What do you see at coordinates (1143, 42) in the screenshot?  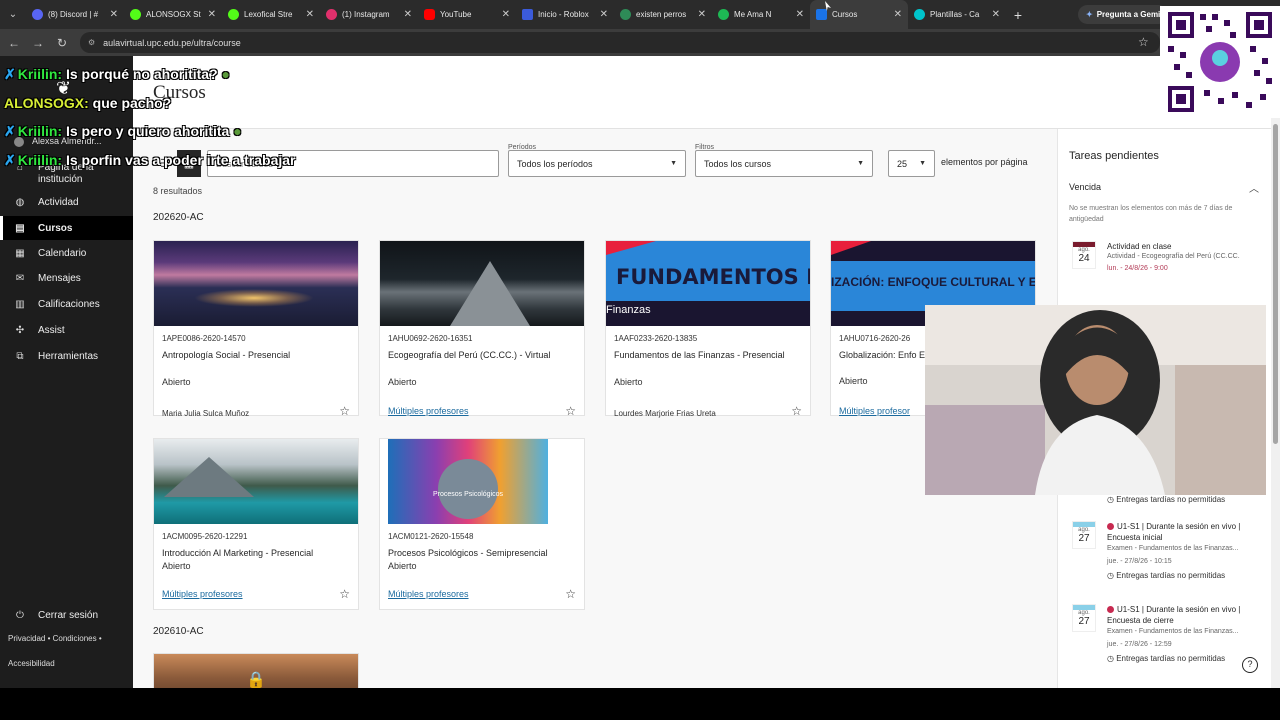 I see `bookmark-star-icon: ☆` at bounding box center [1143, 42].